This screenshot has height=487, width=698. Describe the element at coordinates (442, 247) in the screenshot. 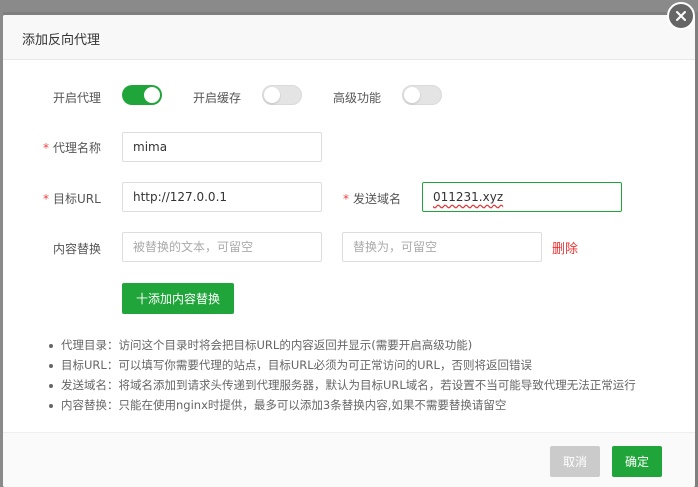

I see `replace-to-input` at that location.